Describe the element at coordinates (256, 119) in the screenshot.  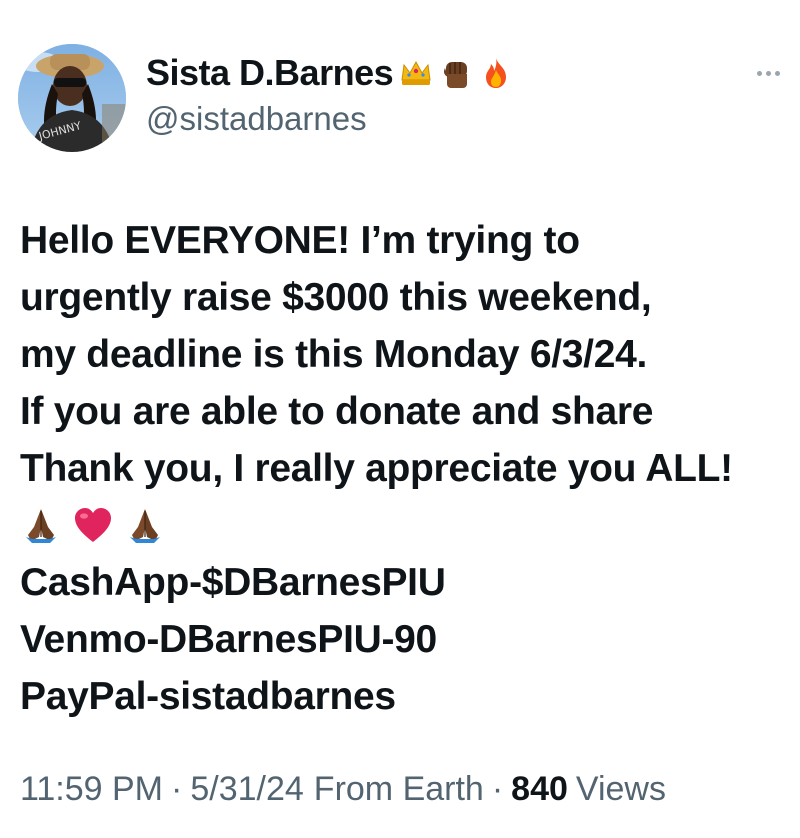
I see `author-handle: @sistadbarnes` at that location.